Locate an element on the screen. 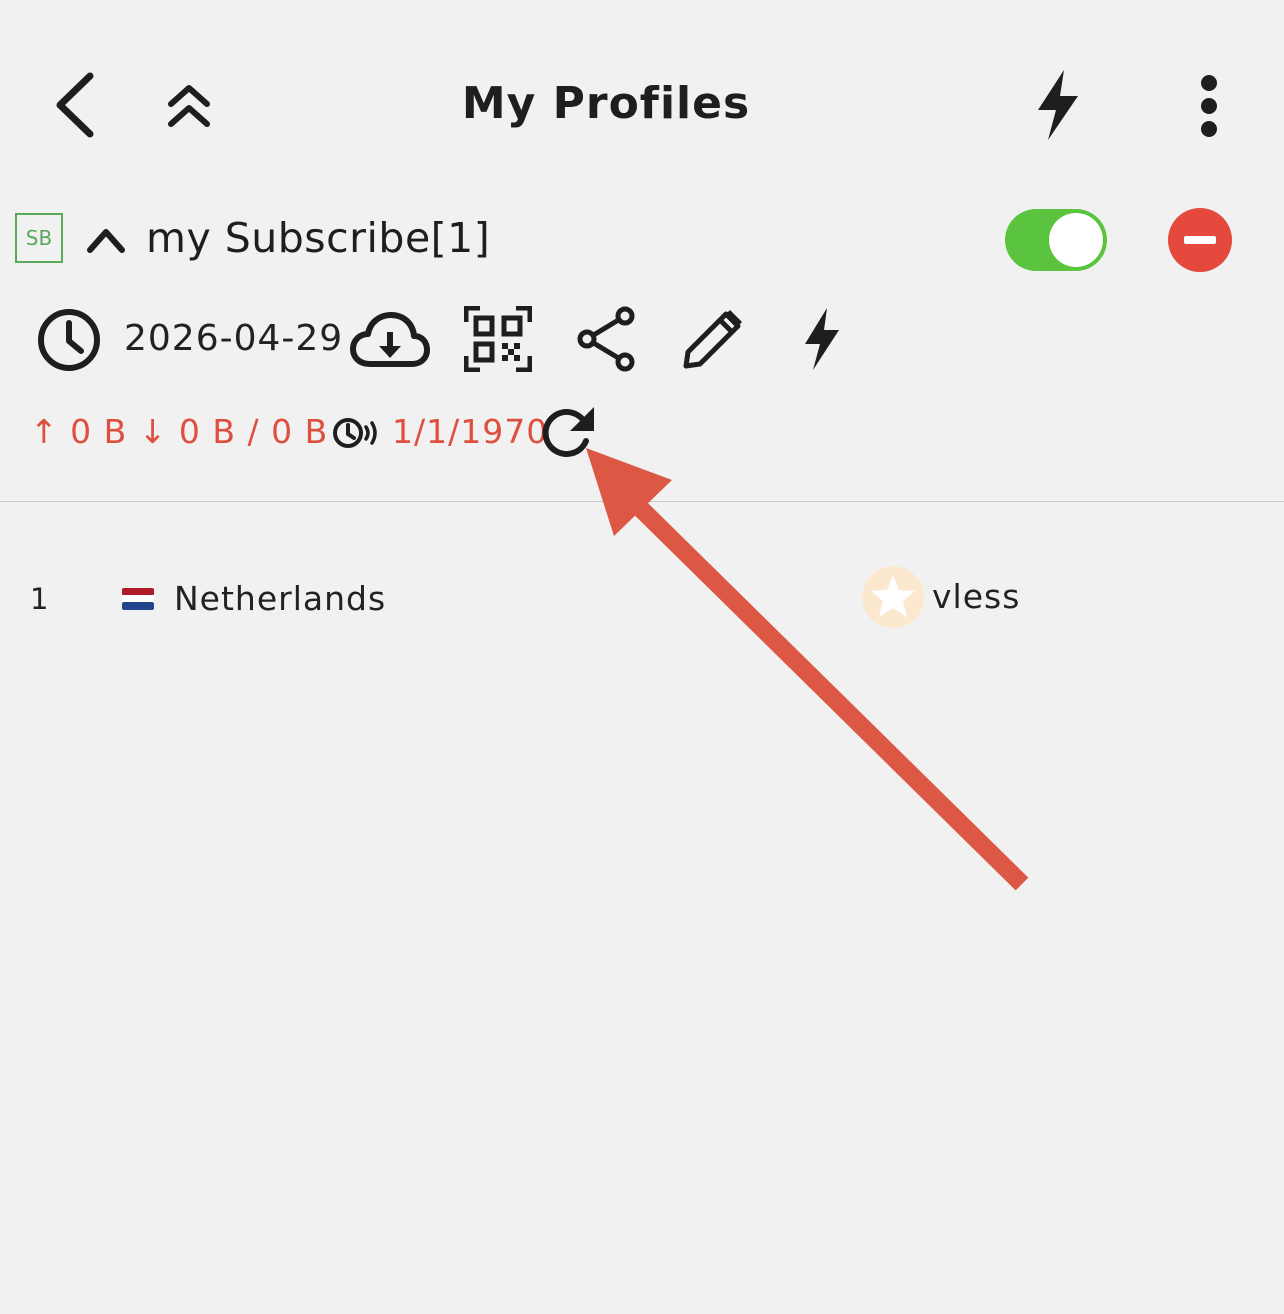  remove-subscription-button is located at coordinates (1200, 240).